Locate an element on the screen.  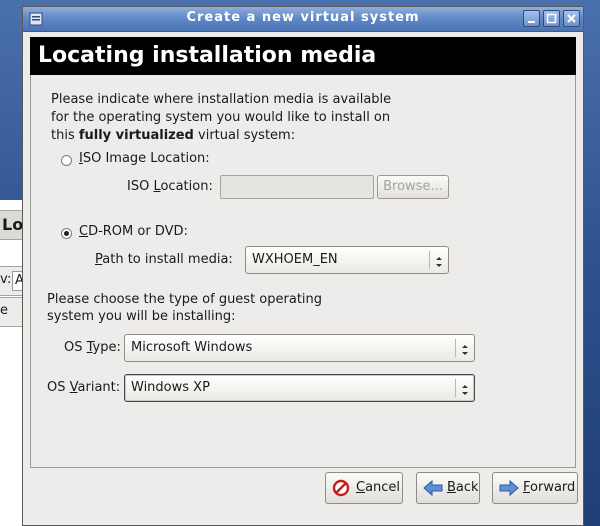
os-variant-value: Windows XP is located at coordinates (170, 387).